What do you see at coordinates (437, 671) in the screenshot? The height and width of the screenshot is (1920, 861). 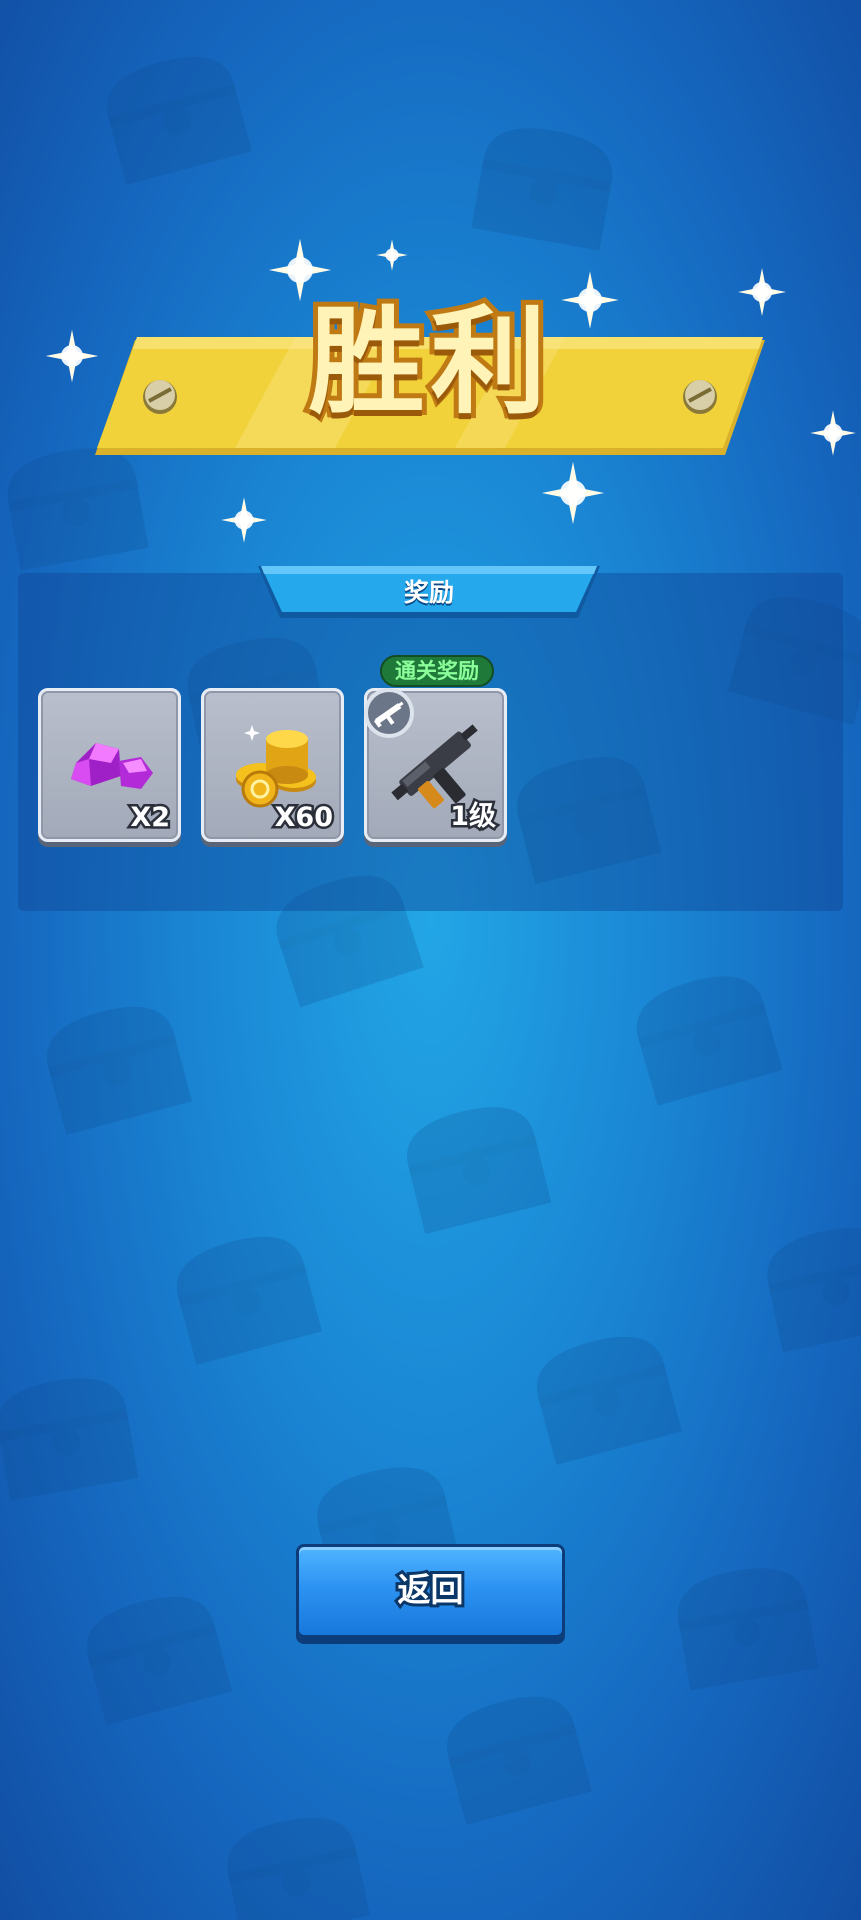 I see `clear-reward-badge: 通关奖励` at bounding box center [437, 671].